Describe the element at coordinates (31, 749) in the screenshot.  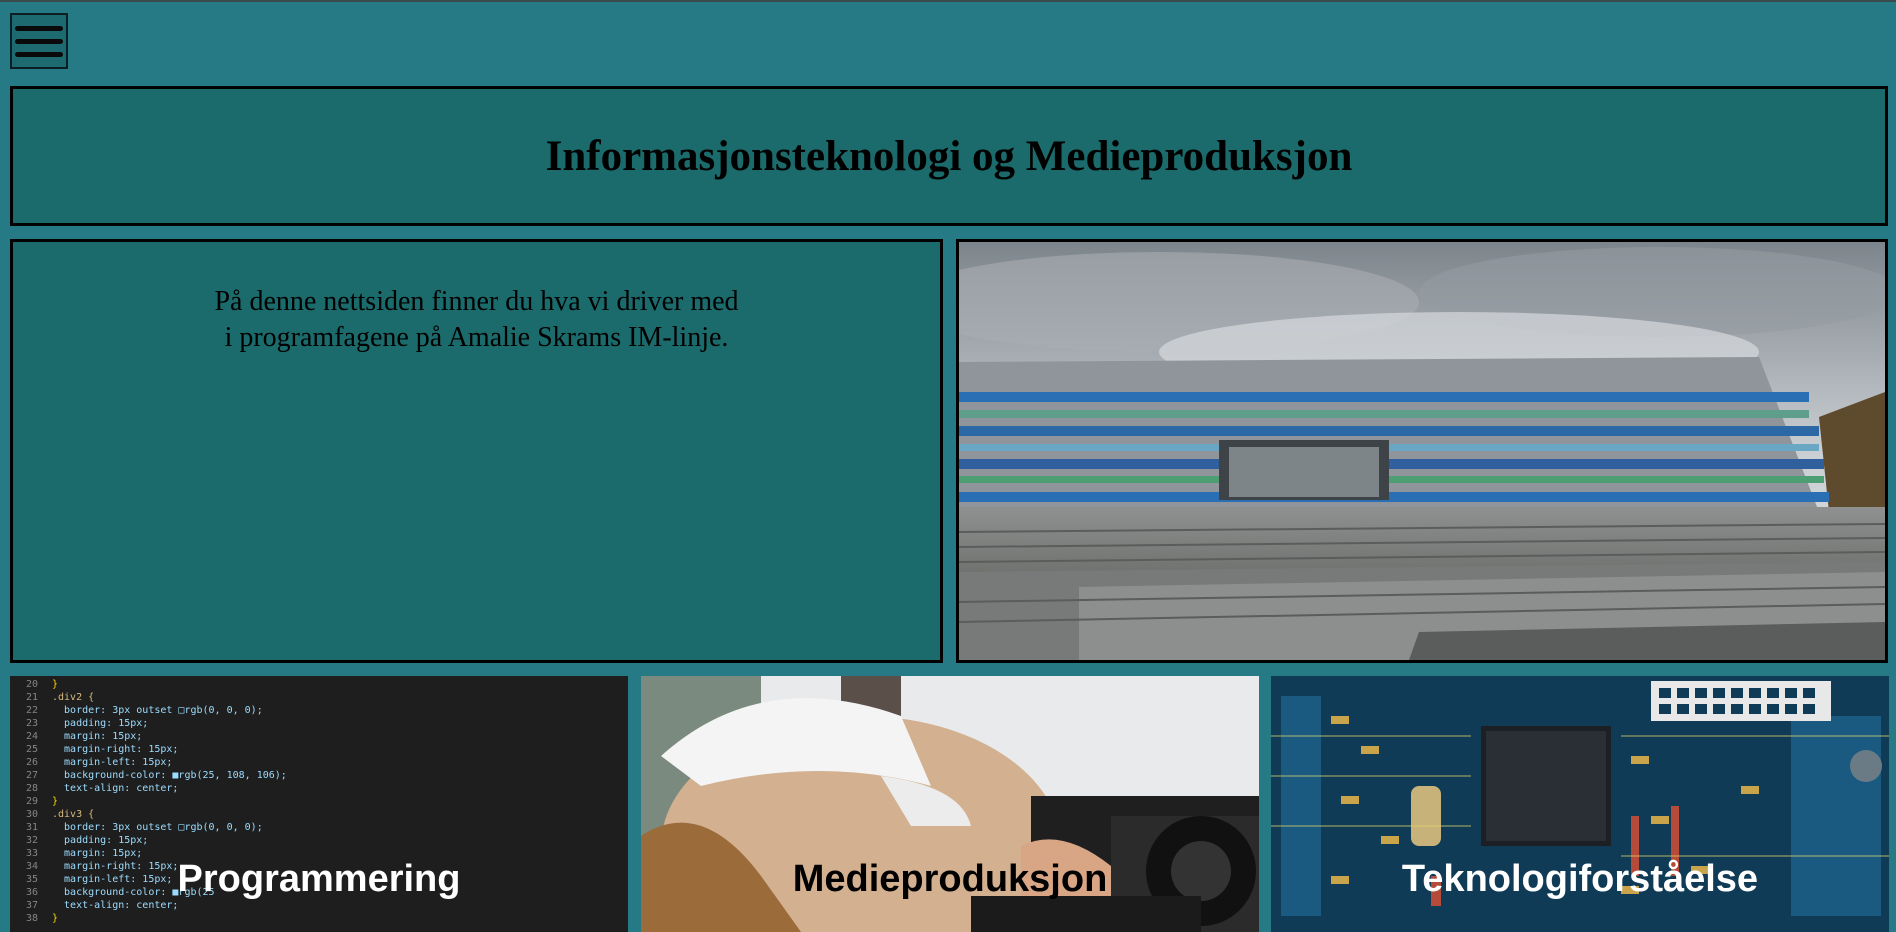
I see `code-line-number: 25` at that location.